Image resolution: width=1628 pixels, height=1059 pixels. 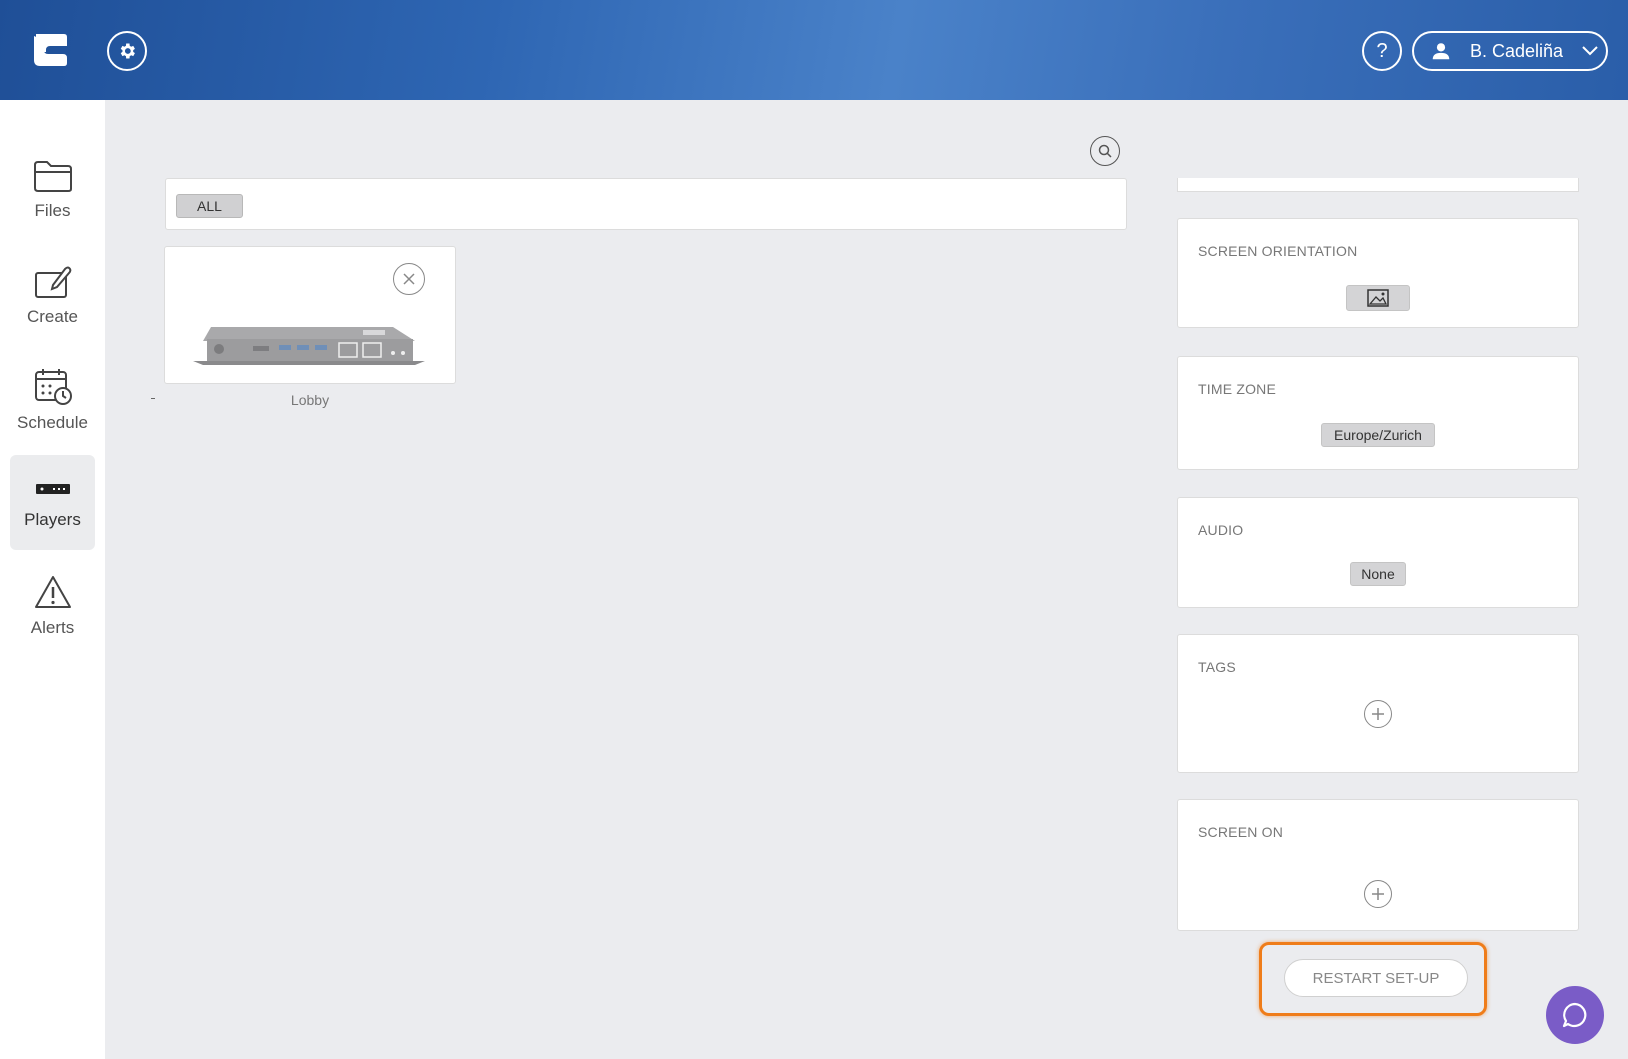 I want to click on sidebar-item-label: Files, so click(x=52, y=210).